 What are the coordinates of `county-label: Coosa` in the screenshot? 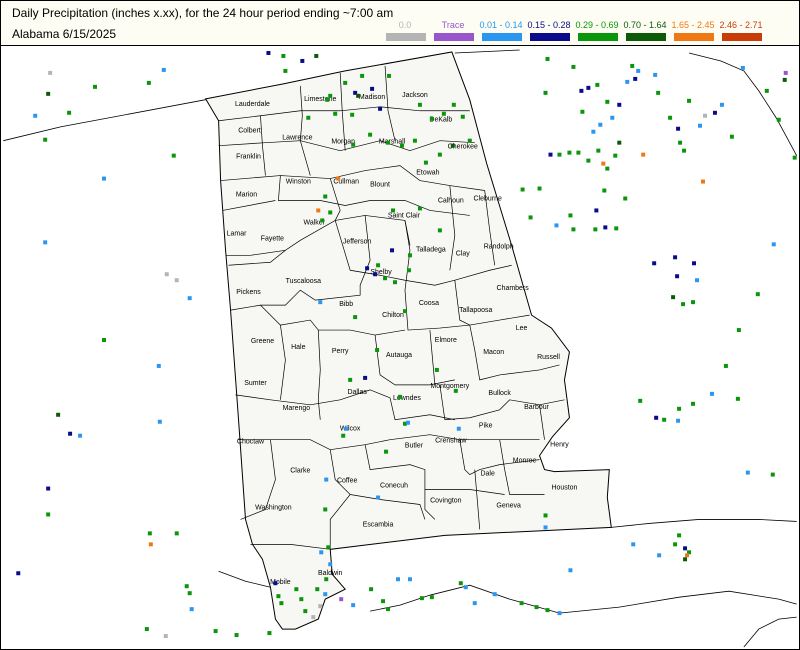 It's located at (429, 303).